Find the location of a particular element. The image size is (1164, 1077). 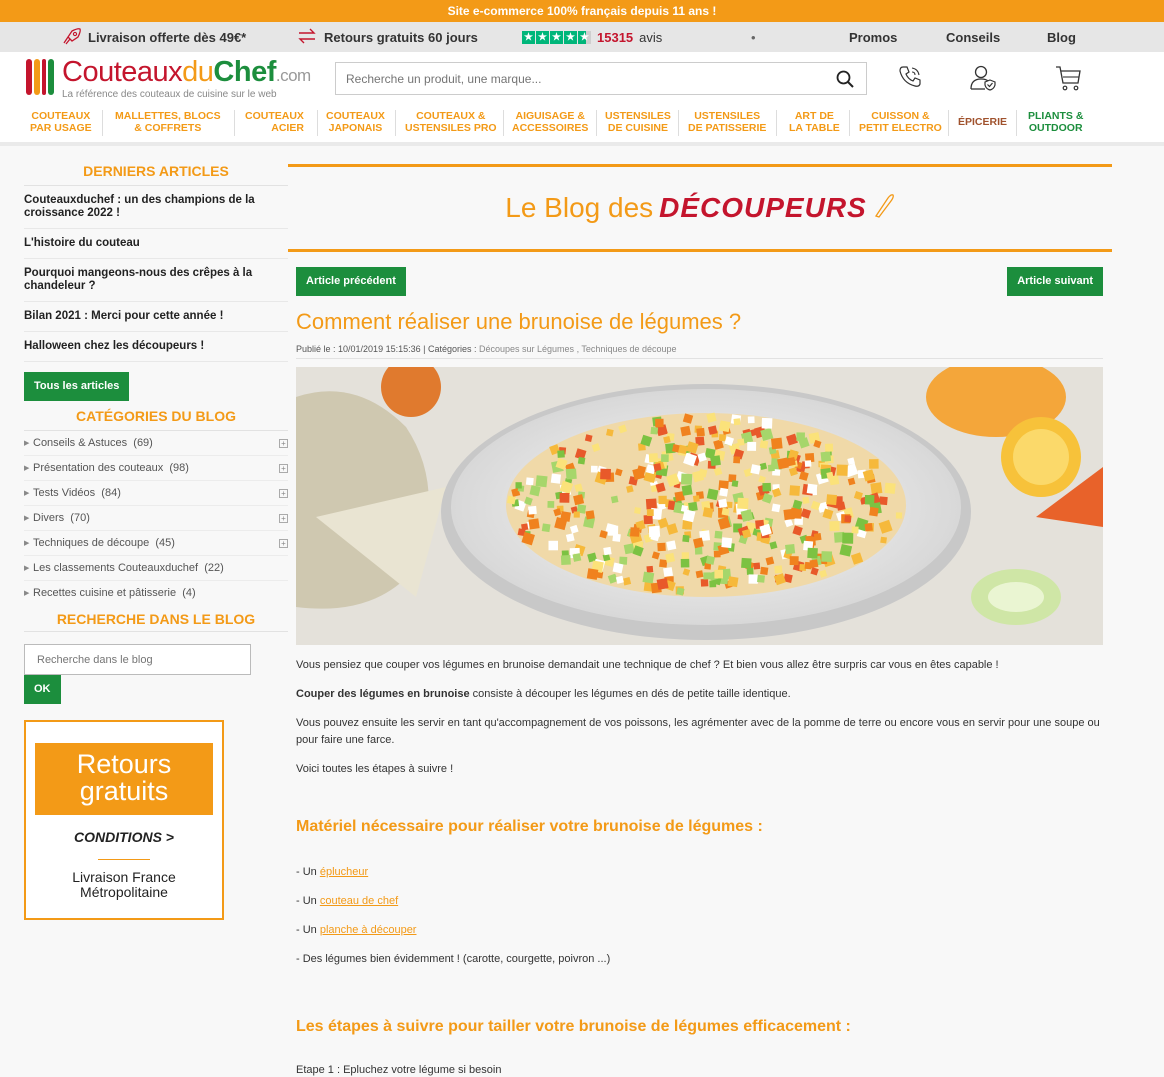

blog-link: Blog is located at coordinates (1061, 37).